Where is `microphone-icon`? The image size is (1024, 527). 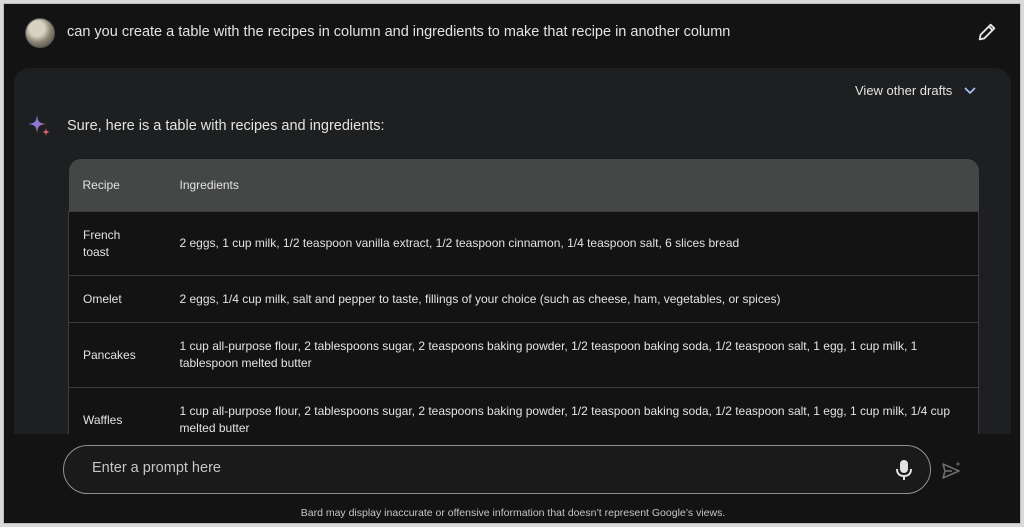
microphone-icon is located at coordinates (904, 470).